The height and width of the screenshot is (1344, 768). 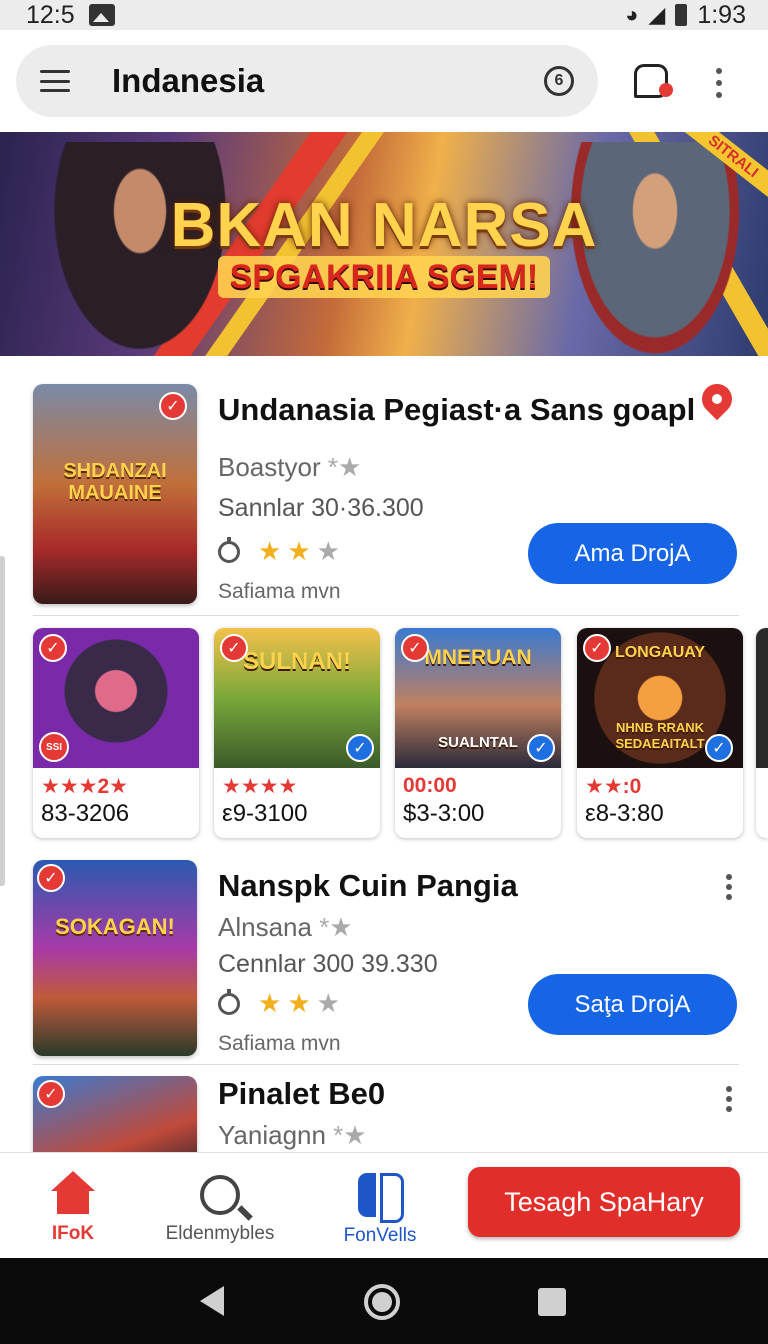 I want to click on search-bar: Indanesia 6, so click(x=307, y=81).